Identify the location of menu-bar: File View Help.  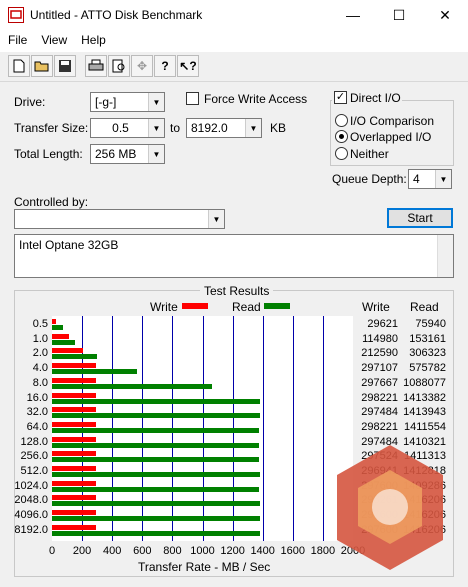
(234, 41).